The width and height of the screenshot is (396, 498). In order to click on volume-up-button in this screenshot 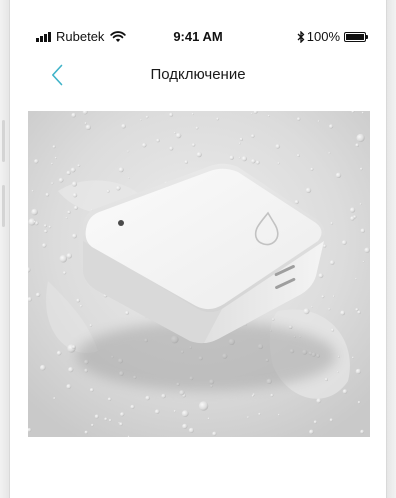, I will do `click(3, 141)`.